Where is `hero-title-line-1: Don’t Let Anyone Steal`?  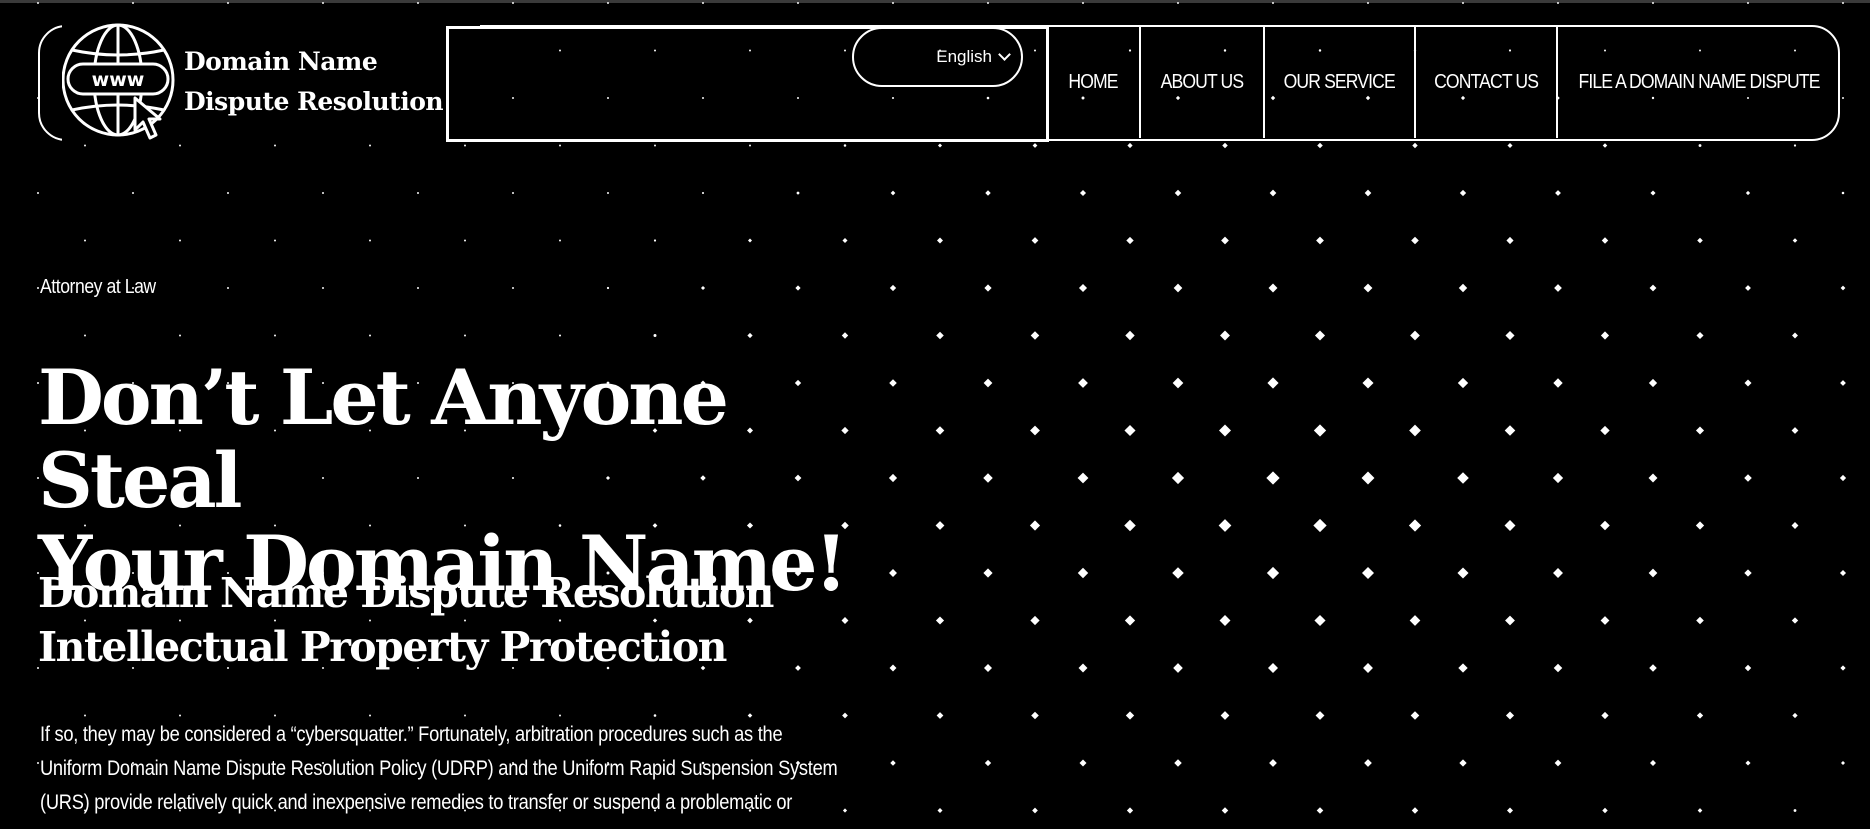
hero-title-line-1: Don’t Let Anyone Steal is located at coordinates (383, 439).